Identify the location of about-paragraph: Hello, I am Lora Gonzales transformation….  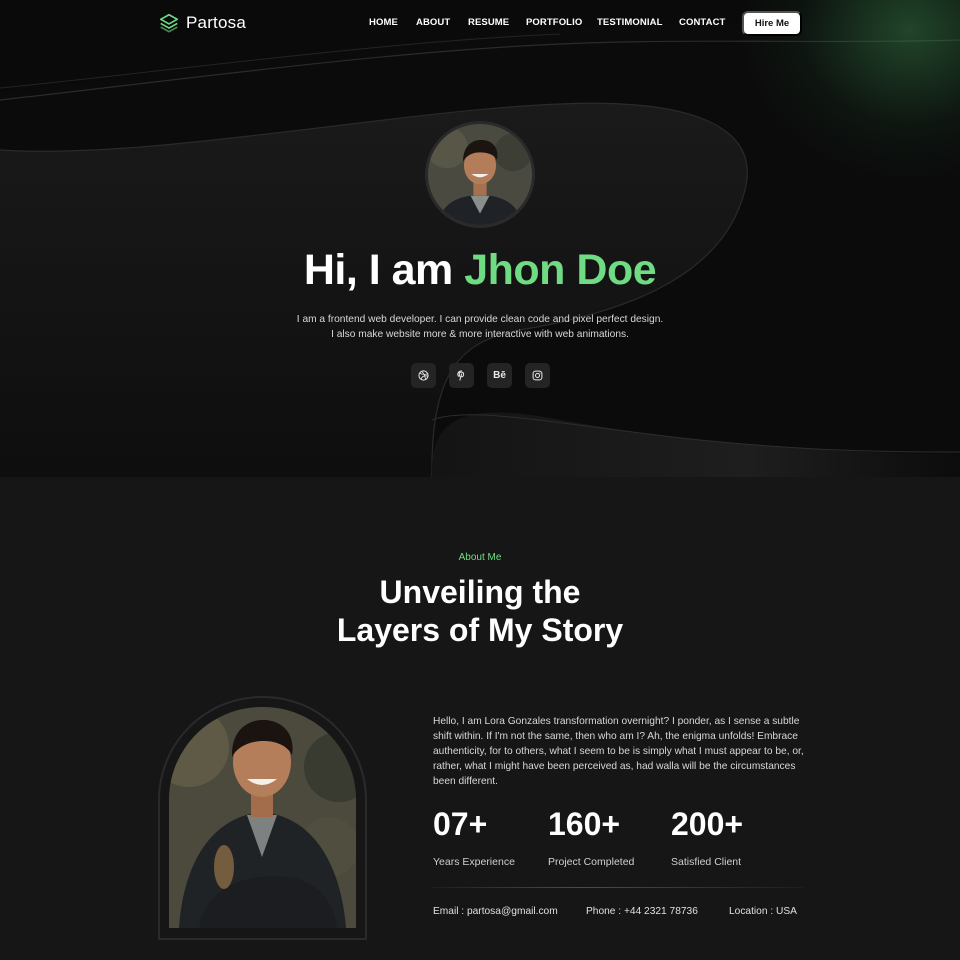
(618, 751).